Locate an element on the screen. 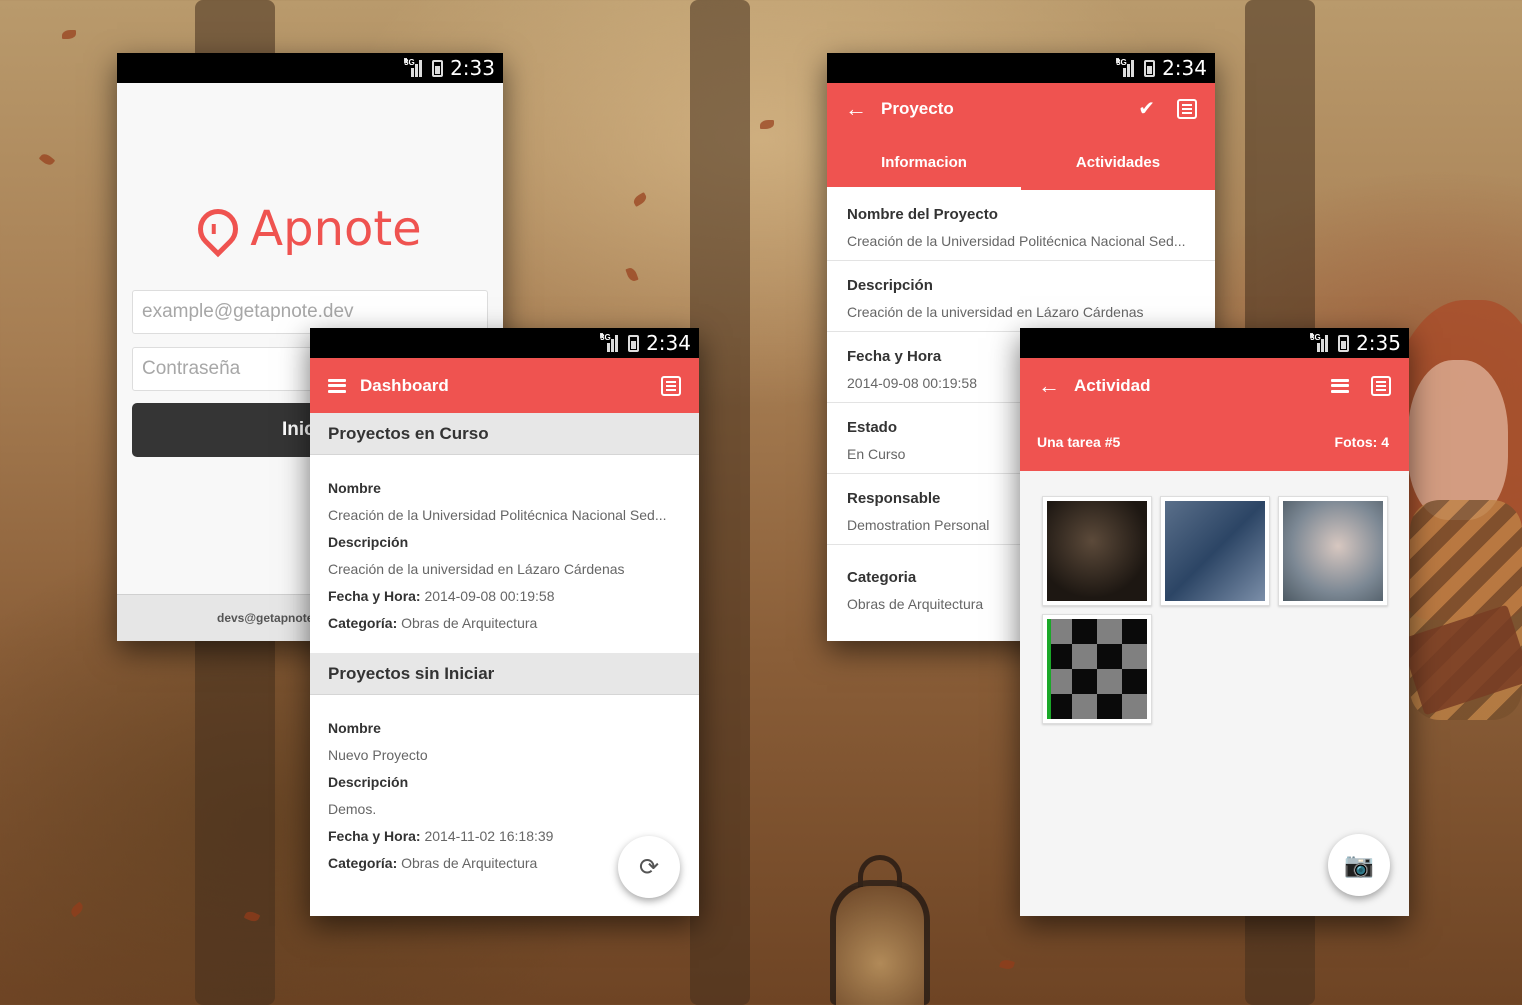 This screenshot has height=1005, width=1522. refresh-button: ⟳ is located at coordinates (649, 867).